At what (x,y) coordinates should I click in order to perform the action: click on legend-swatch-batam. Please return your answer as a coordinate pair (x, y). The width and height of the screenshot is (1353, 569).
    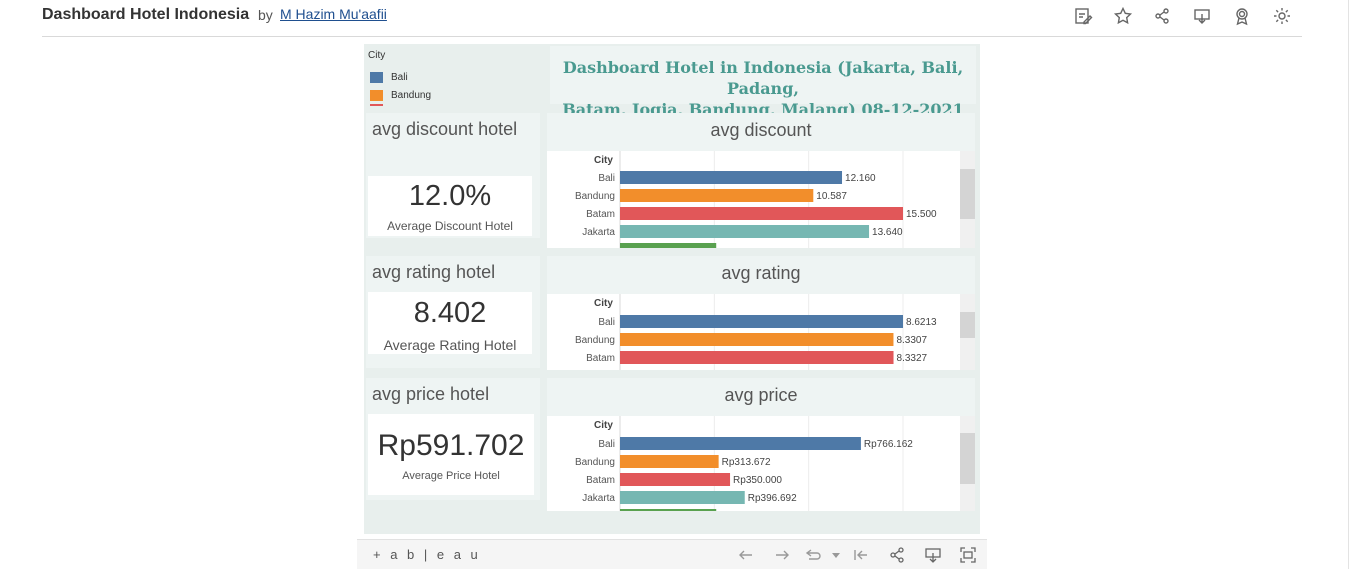
    Looking at the image, I should click on (376, 105).